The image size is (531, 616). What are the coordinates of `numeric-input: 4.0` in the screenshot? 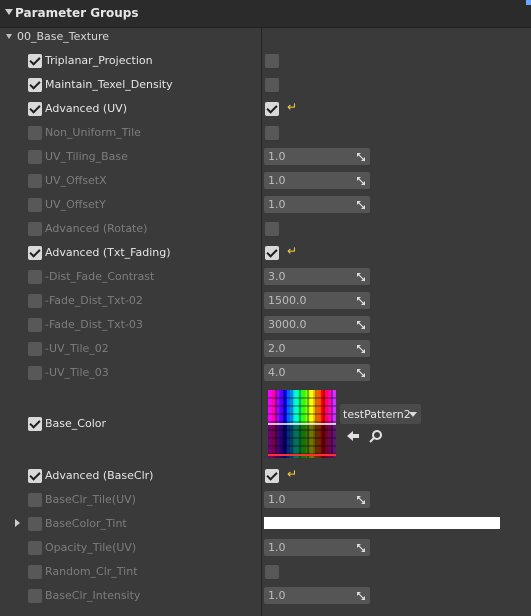 It's located at (317, 372).